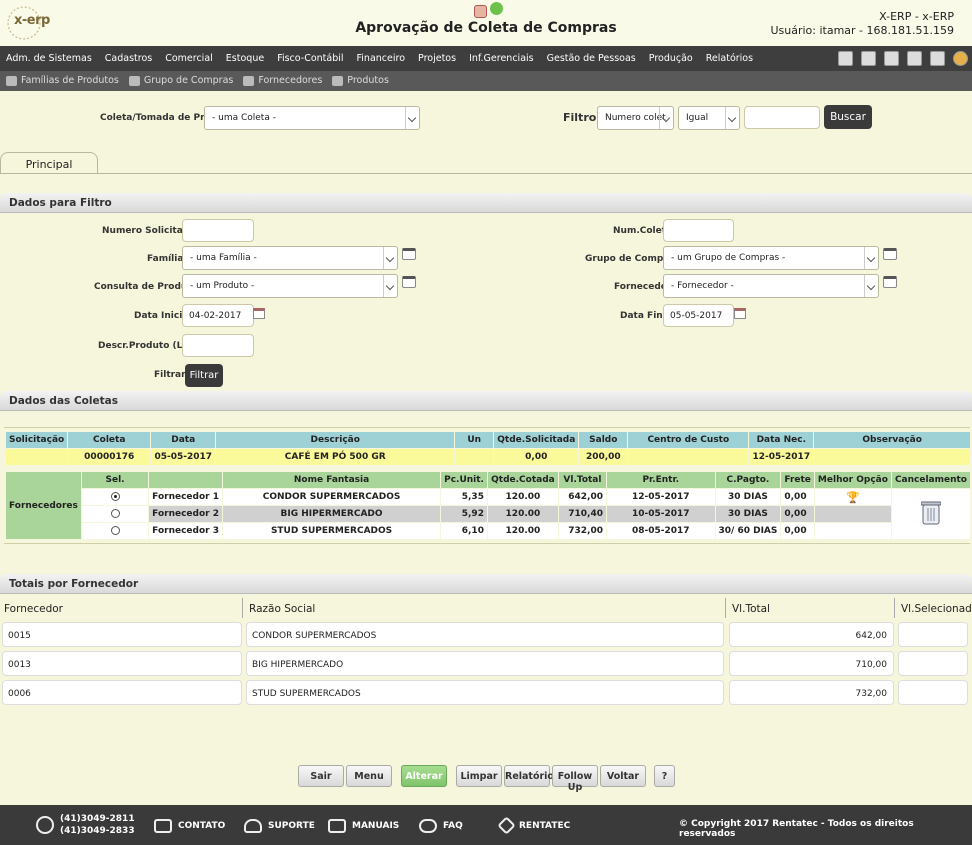  I want to click on descr-produto-input, so click(218, 345).